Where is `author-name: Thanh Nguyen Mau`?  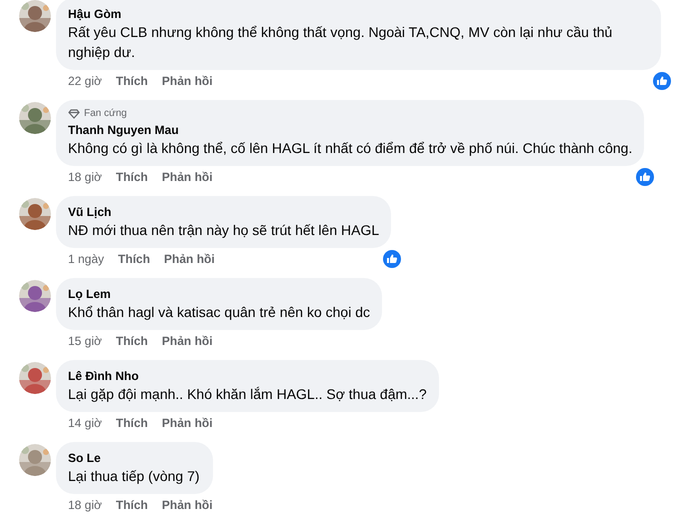 author-name: Thanh Nguyen Mau is located at coordinates (350, 130).